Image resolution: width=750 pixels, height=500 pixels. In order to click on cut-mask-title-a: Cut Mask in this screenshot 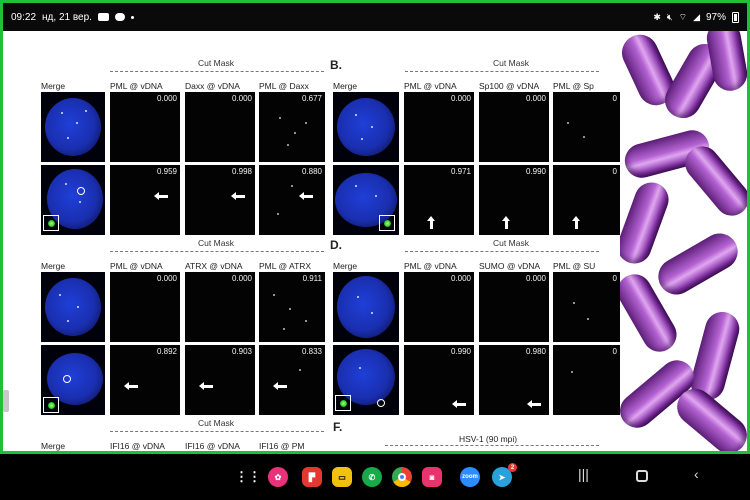, I will do `click(216, 63)`.